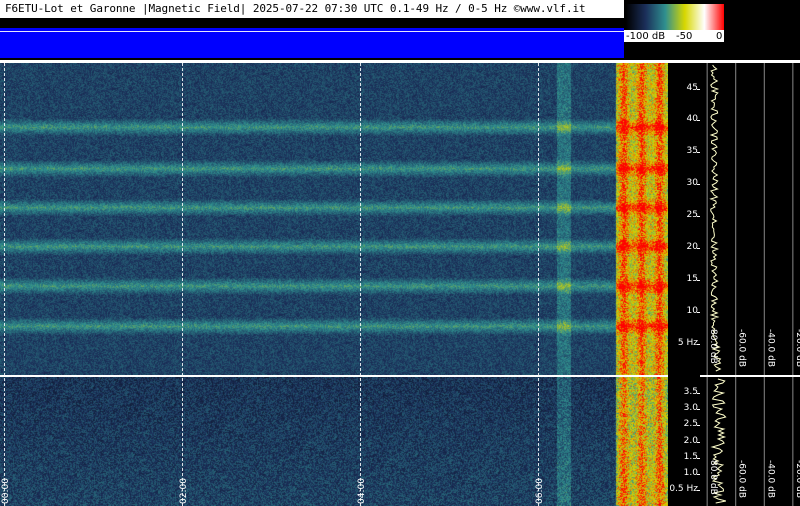  I want to click on freq-tick-label: 15, so click(692, 279).